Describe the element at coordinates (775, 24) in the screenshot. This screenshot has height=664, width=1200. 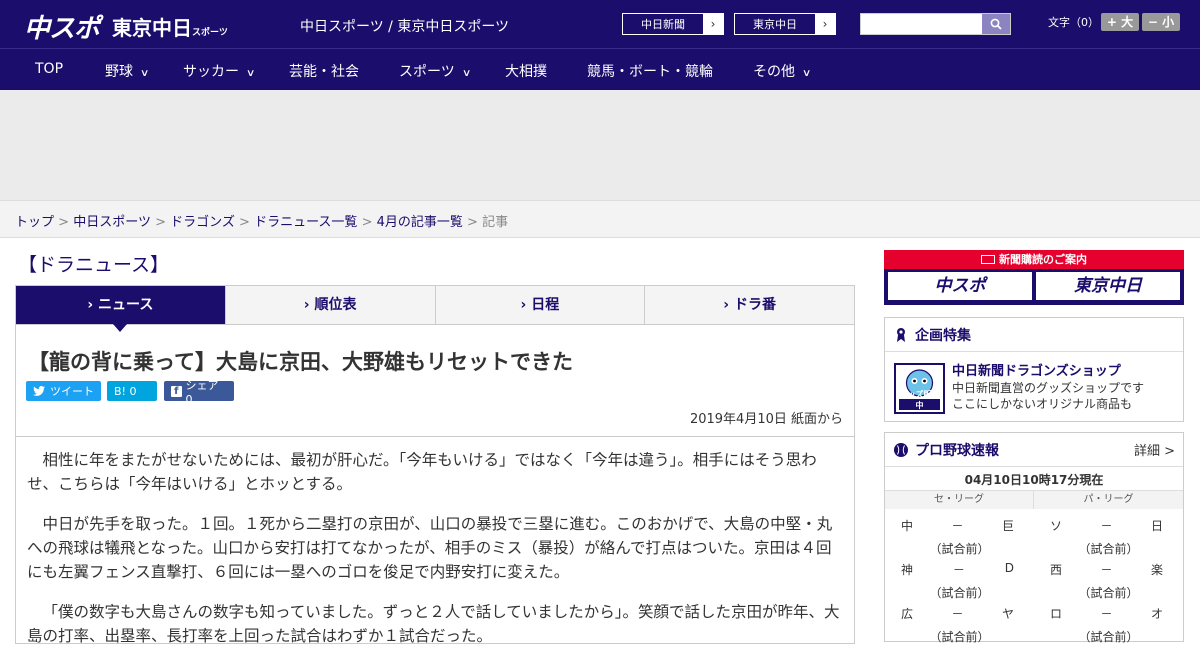
I see `paper-link-label: 東京中日` at that location.